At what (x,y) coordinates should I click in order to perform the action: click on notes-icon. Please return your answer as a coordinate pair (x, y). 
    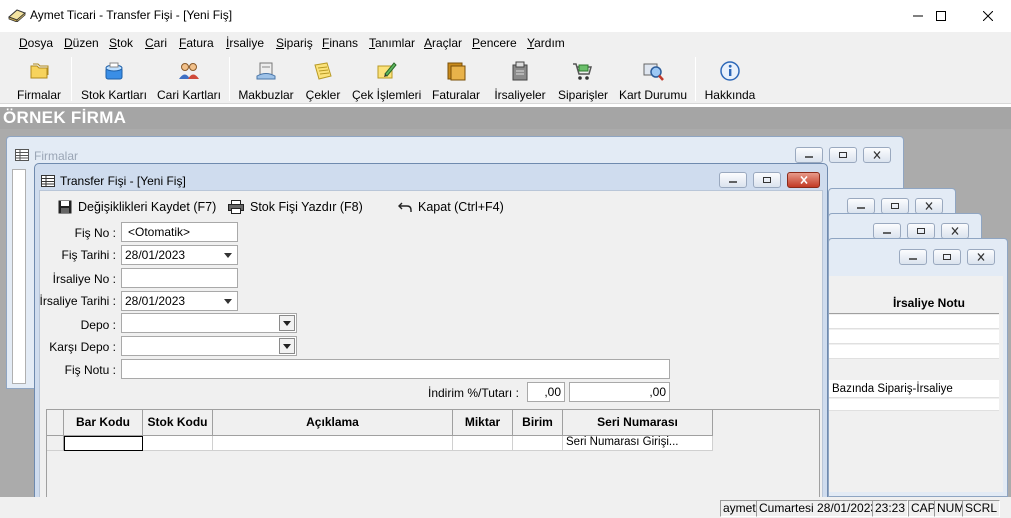
    Looking at the image, I should click on (323, 71).